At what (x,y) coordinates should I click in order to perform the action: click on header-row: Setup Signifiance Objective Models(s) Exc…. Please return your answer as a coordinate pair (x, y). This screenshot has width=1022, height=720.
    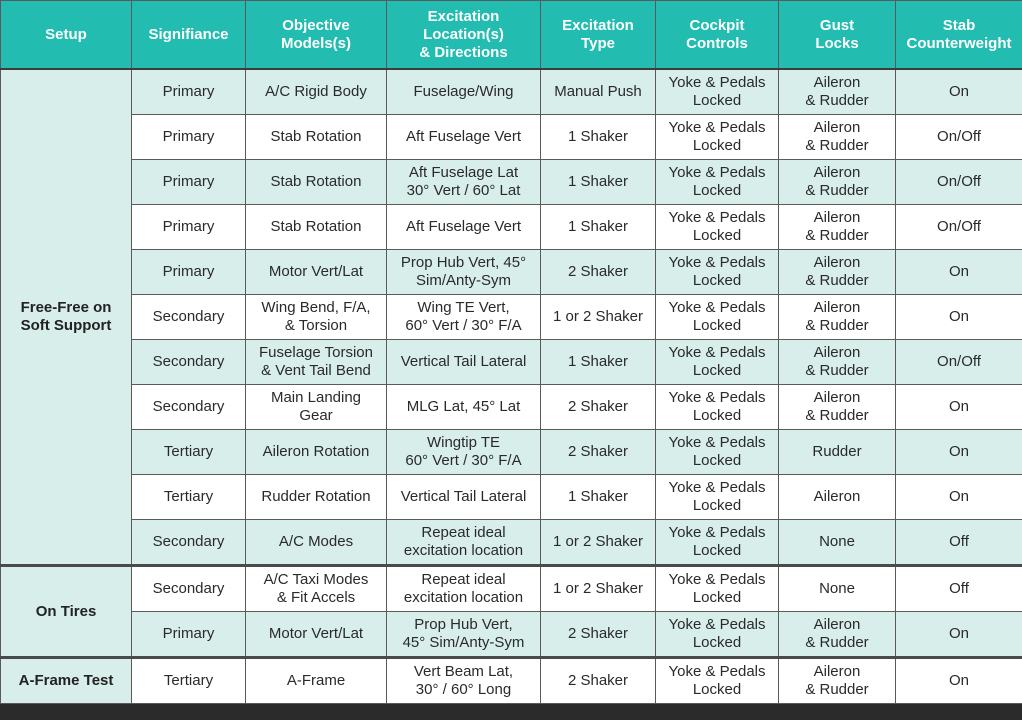
    Looking at the image, I should click on (511, 35).